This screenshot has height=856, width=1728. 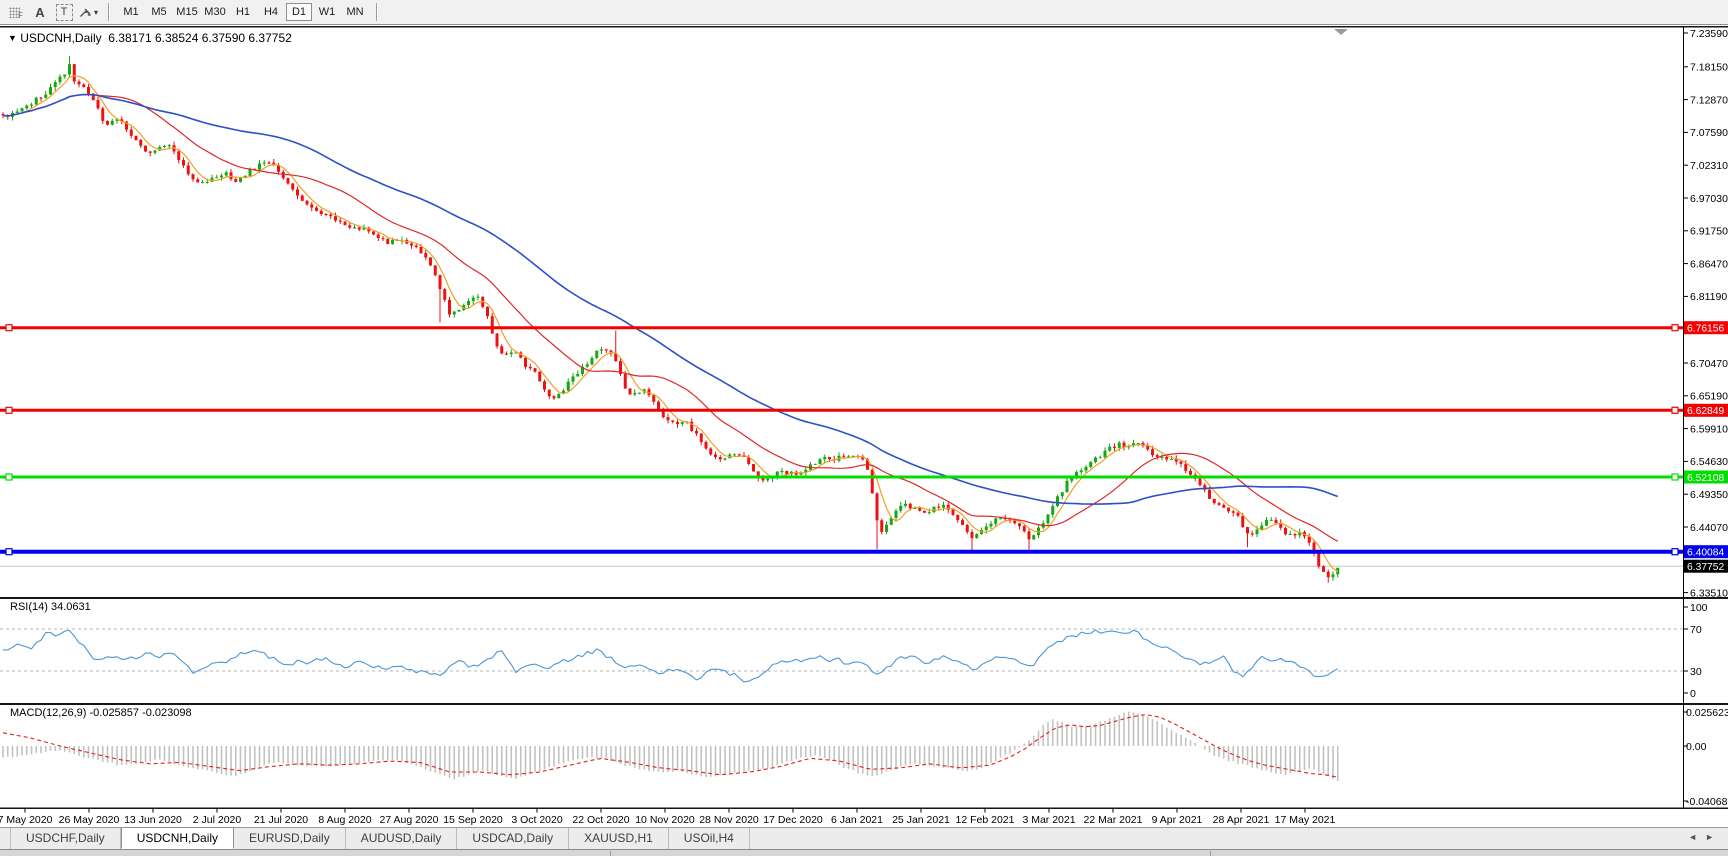 I want to click on svg-text: 0, so click(x=1693, y=694).